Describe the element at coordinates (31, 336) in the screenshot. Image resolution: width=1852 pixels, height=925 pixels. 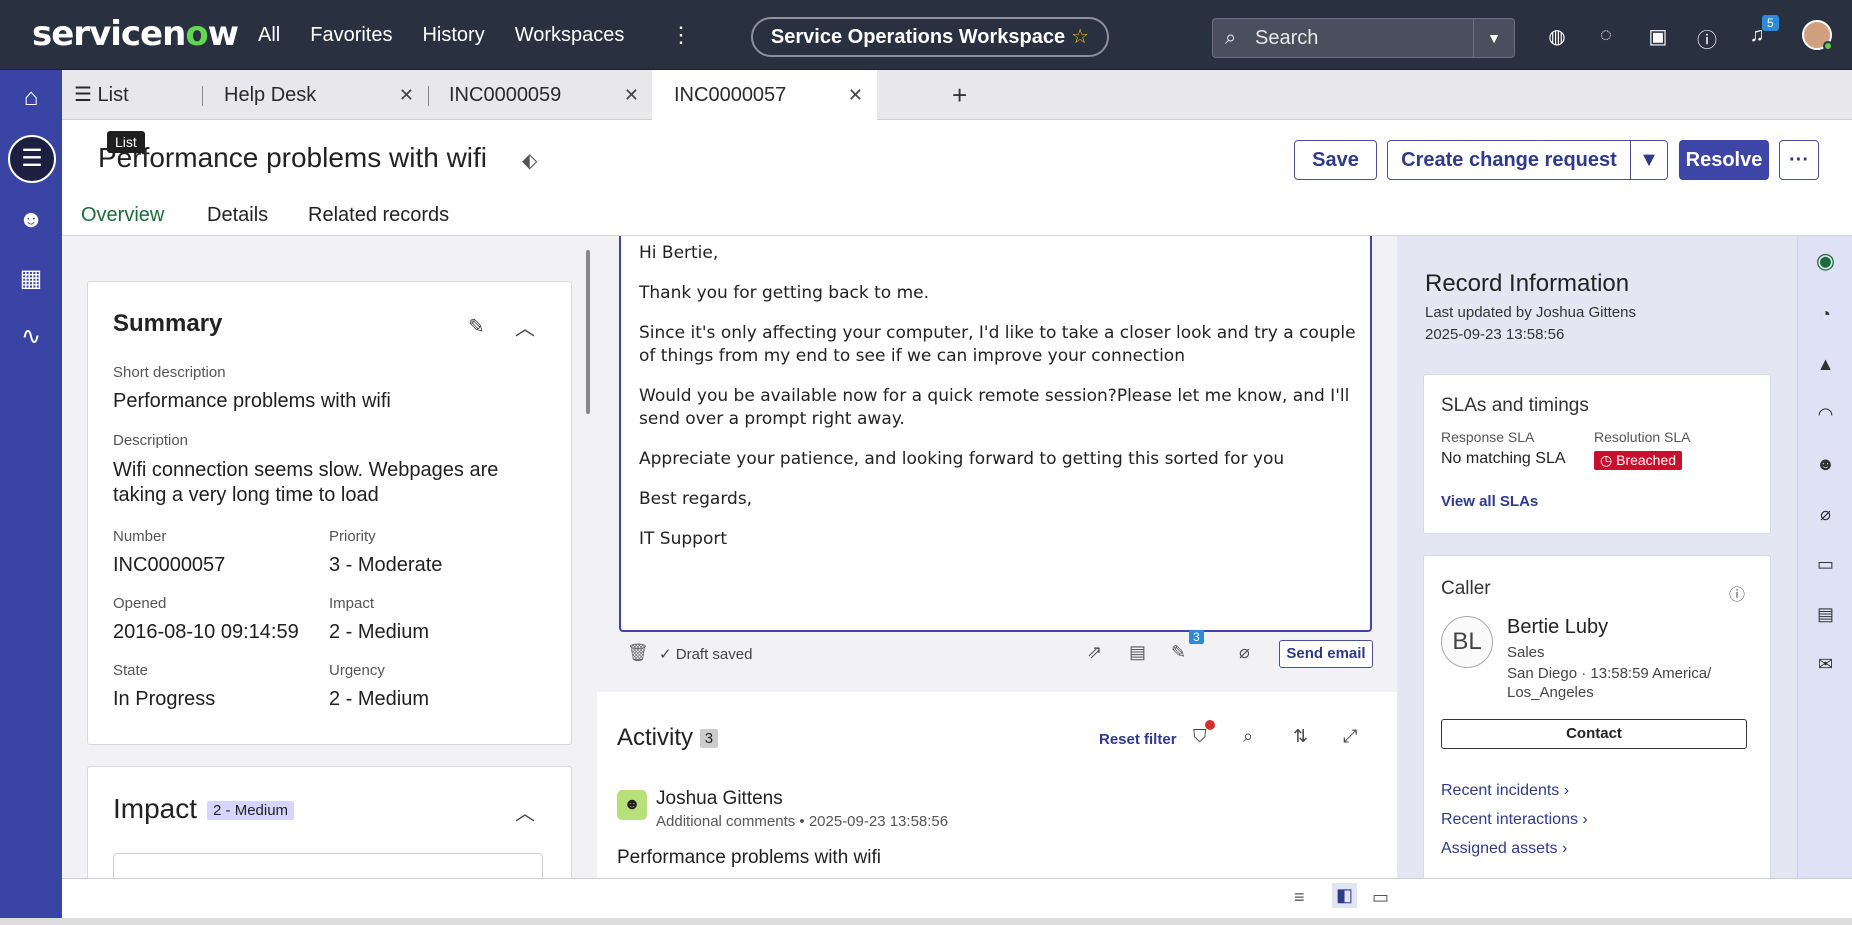
I see `activity-pulse-icon: ∿` at that location.